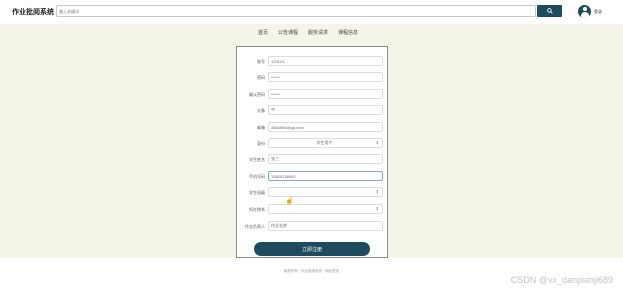  Describe the element at coordinates (255, 226) in the screenshot. I see `field-label: 作业负责人` at that location.